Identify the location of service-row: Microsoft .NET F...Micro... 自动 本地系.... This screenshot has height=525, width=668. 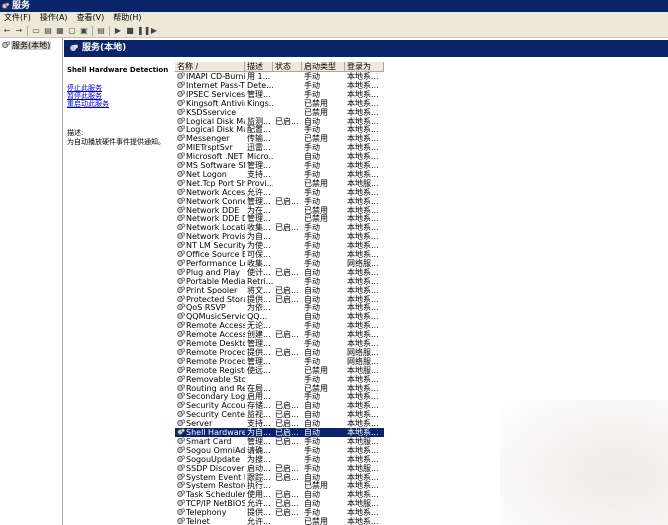
(279, 156).